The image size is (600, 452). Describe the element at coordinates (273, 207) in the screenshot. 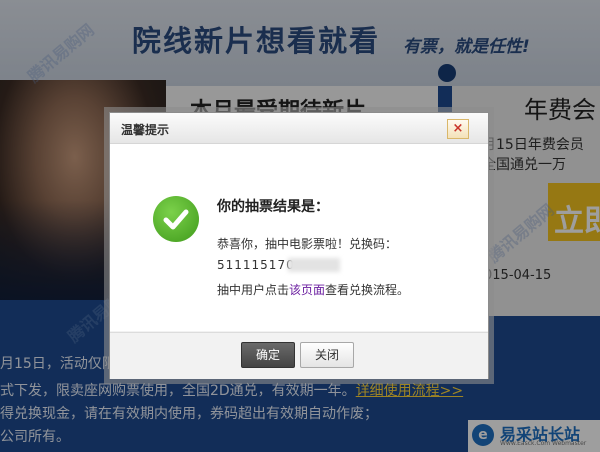

I see `result-heading: 你的抽票结果是：` at that location.